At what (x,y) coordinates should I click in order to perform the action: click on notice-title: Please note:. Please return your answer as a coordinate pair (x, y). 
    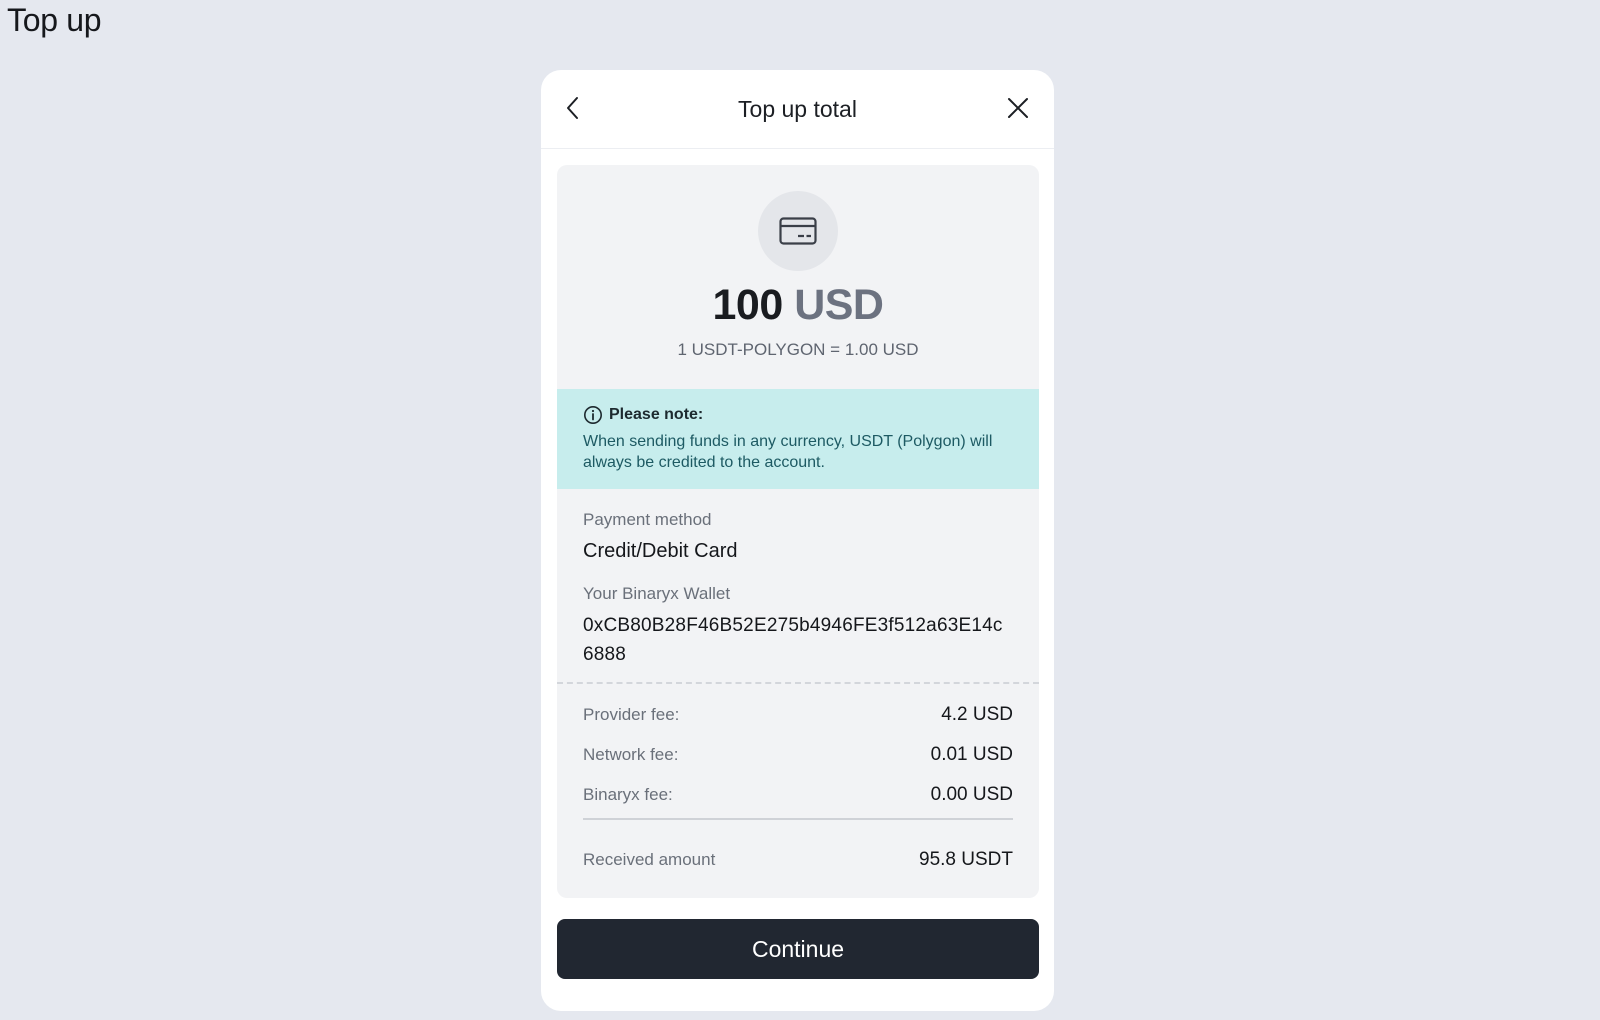
    Looking at the image, I should click on (656, 414).